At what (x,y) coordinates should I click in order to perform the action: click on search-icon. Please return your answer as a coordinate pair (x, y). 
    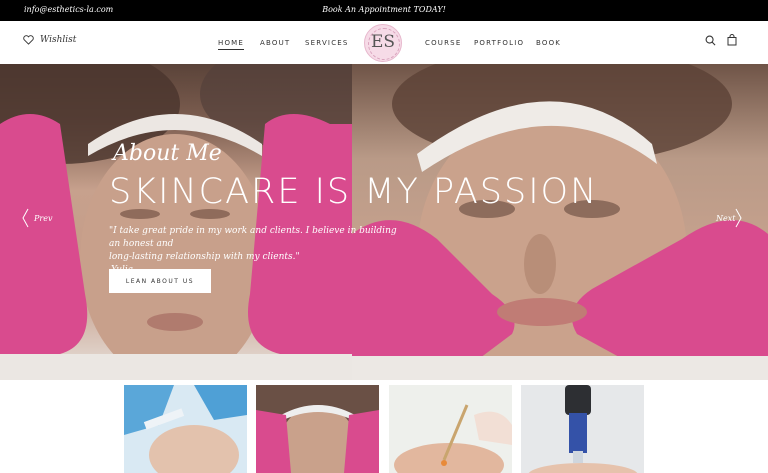
    Looking at the image, I should click on (710, 40).